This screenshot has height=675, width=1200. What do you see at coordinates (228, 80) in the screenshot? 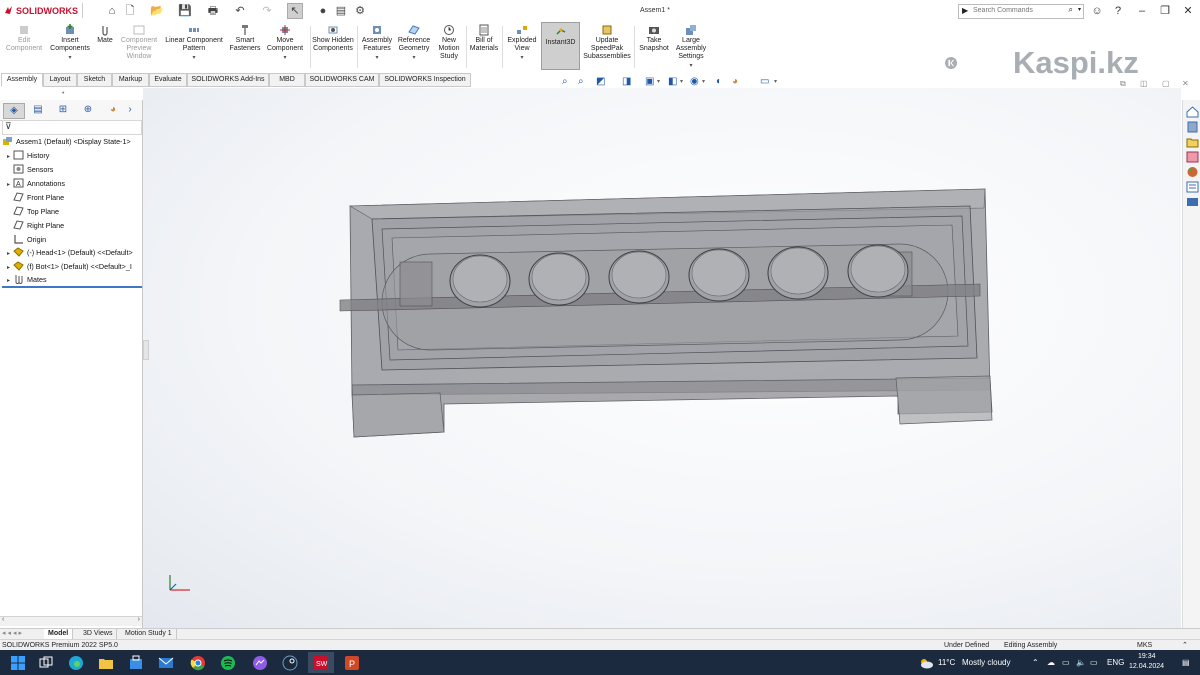
I see `tab-solidworks-add-ins: SOLIDWORKS Add-Ins` at bounding box center [228, 80].